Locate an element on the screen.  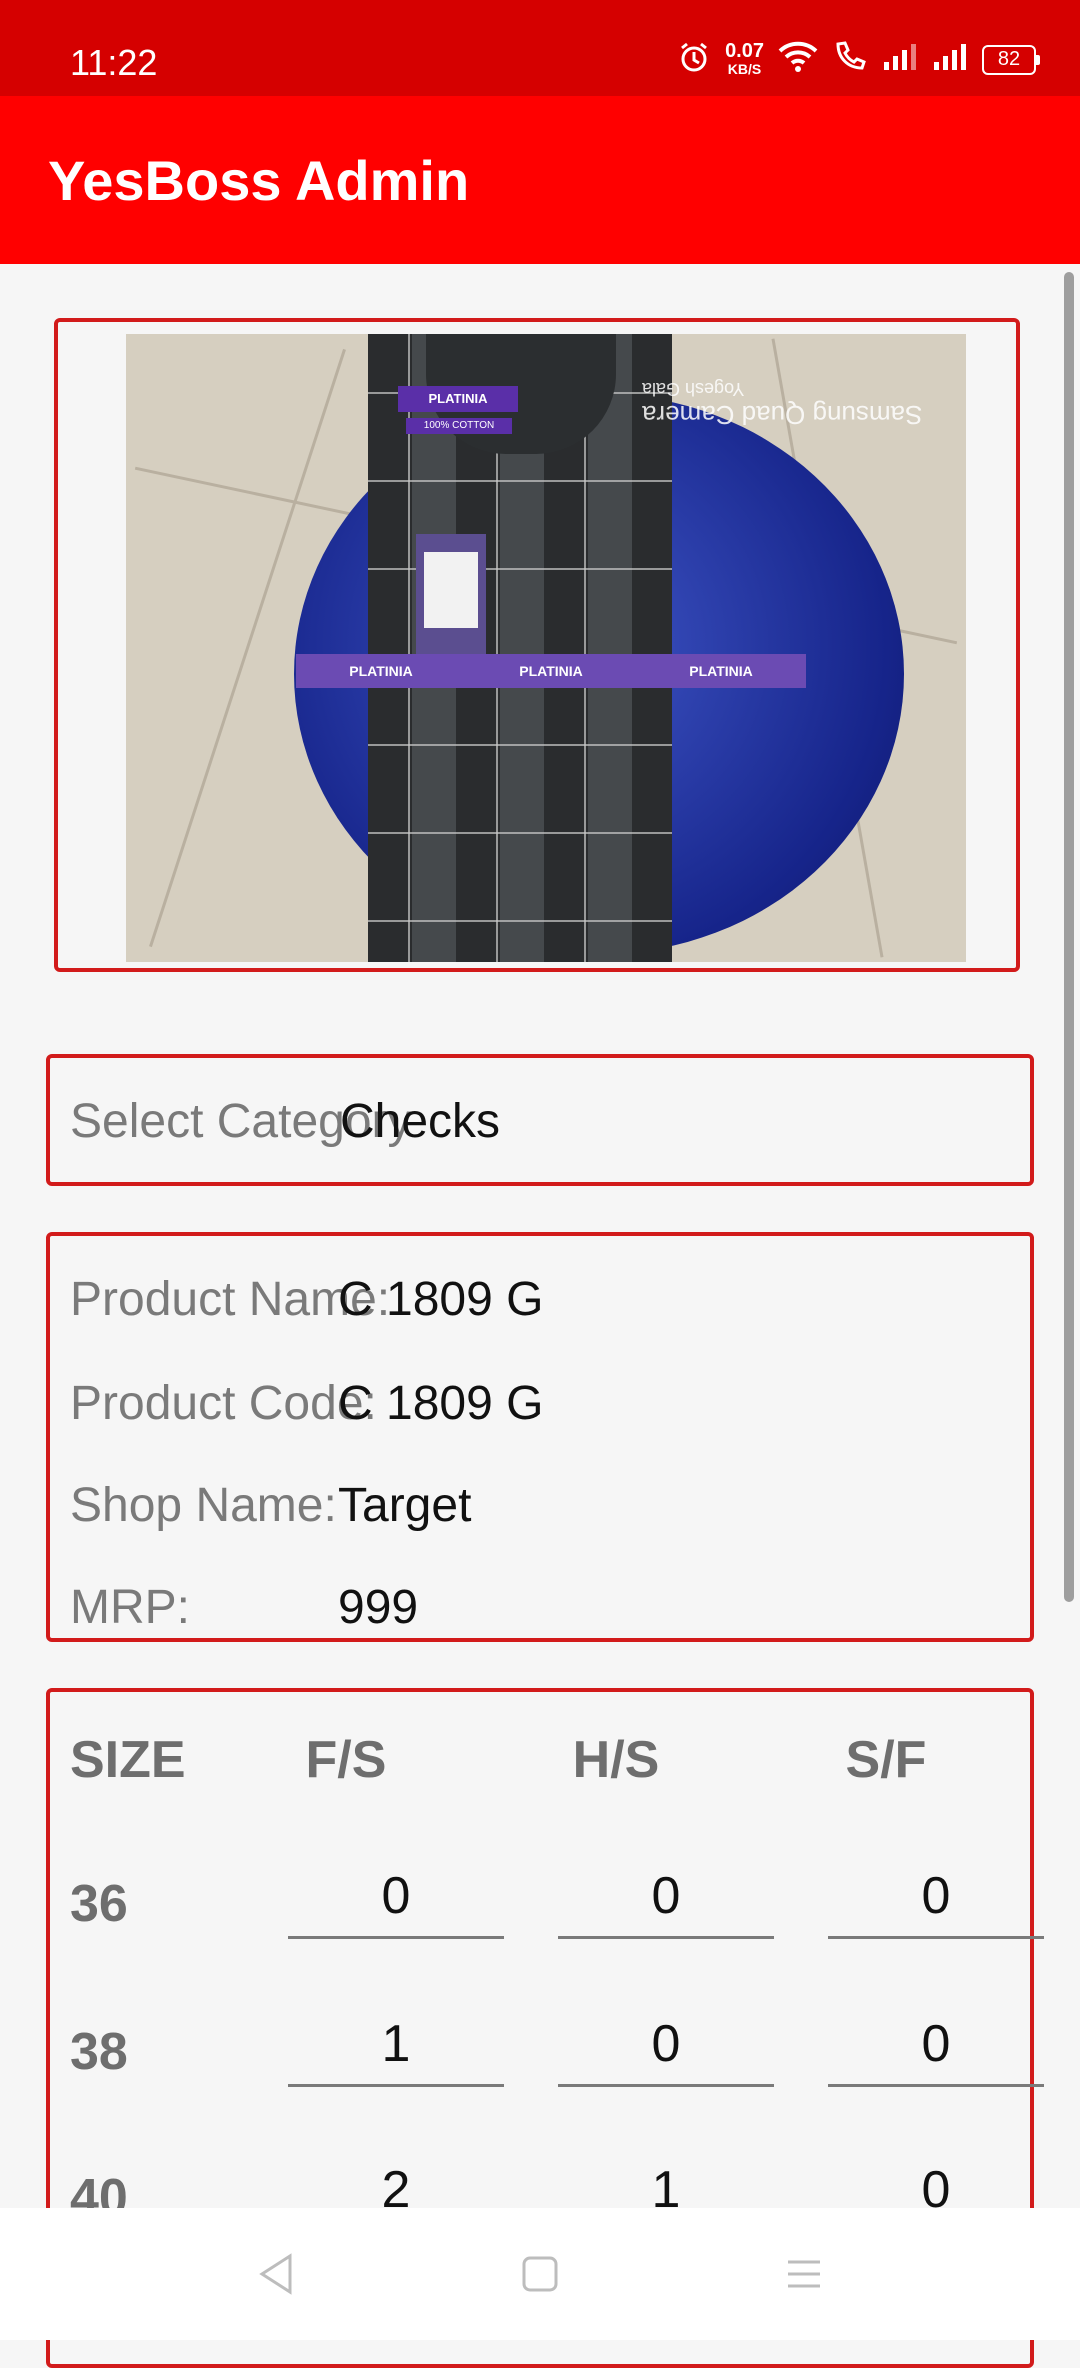
shop-name-label: Shop Name: is located at coordinates (203, 1505).